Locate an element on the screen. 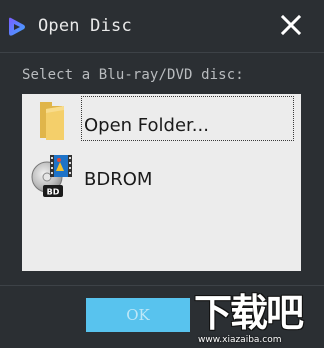 The width and height of the screenshot is (324, 348). bdrom-label: BDROM is located at coordinates (118, 179).